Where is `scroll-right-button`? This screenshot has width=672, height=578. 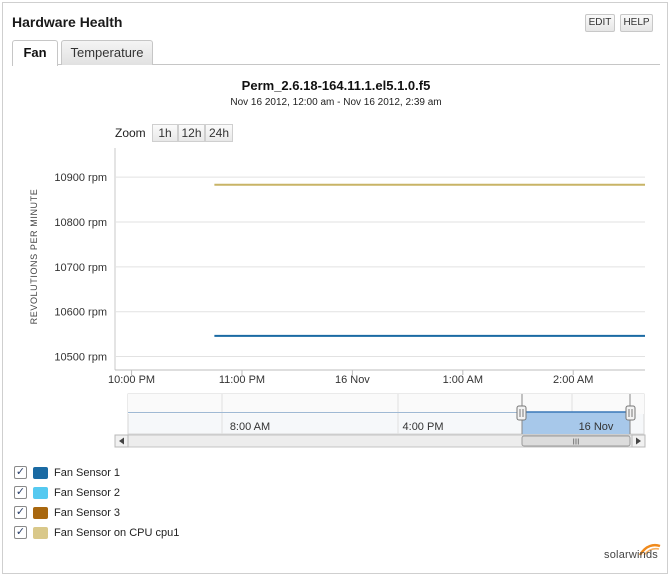
scroll-right-button is located at coordinates (638, 441).